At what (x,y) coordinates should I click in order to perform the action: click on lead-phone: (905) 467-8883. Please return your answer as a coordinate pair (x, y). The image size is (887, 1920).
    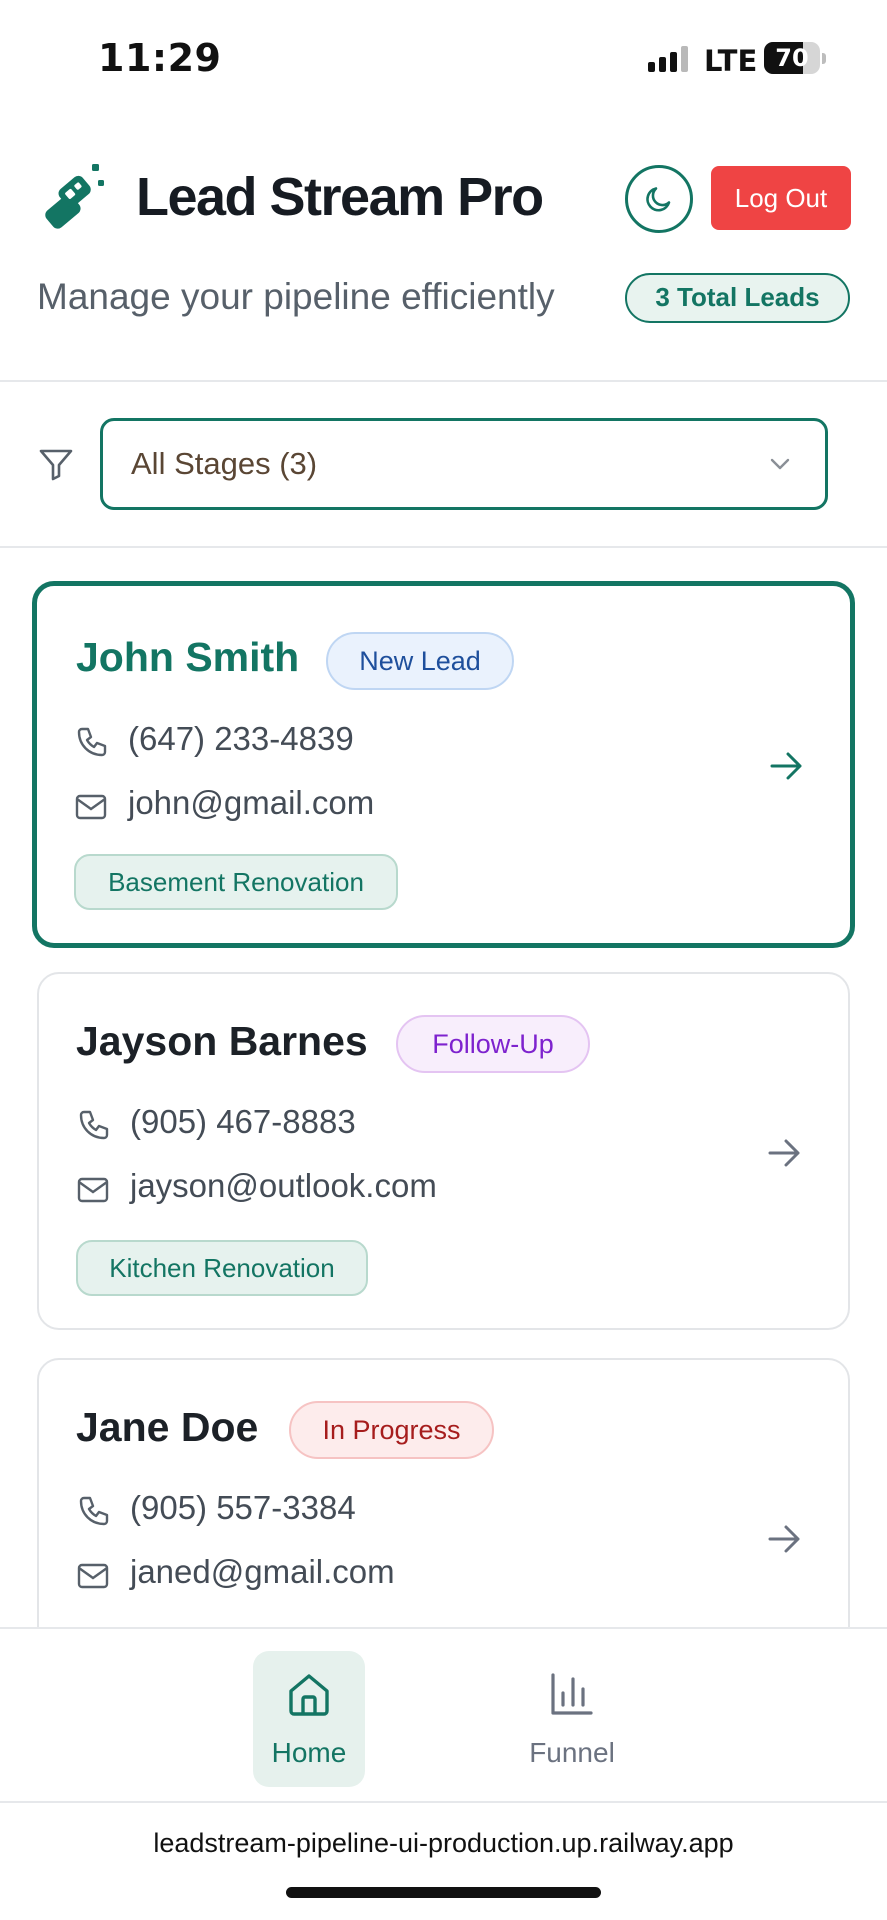
    Looking at the image, I should click on (243, 1121).